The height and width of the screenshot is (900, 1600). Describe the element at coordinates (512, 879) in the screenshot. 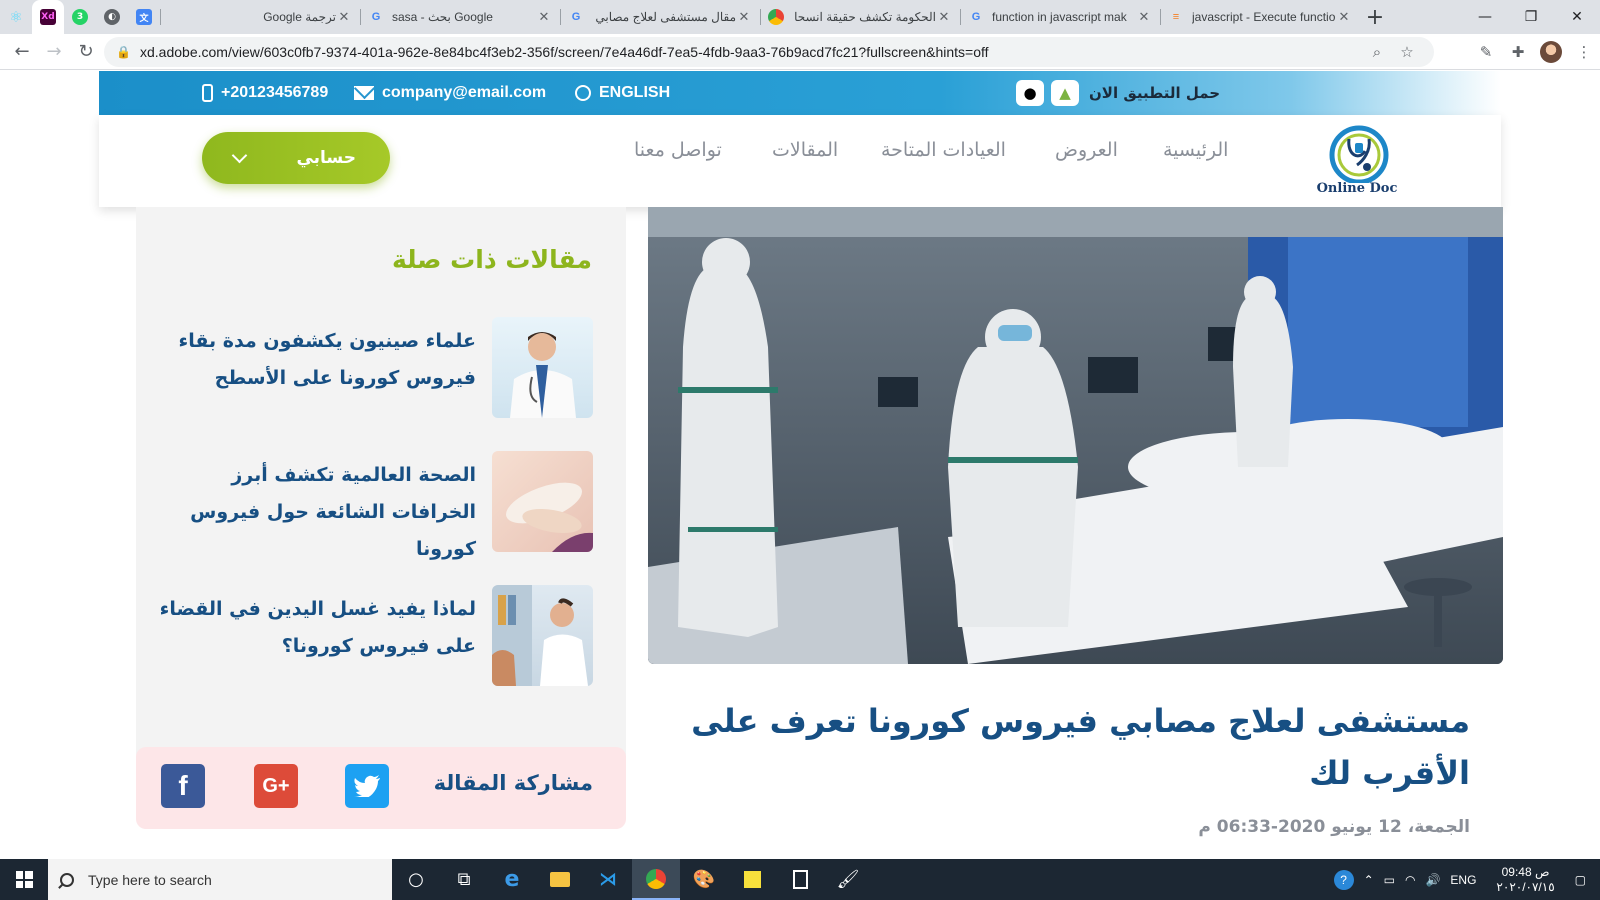

I see `edge-icon: e` at that location.